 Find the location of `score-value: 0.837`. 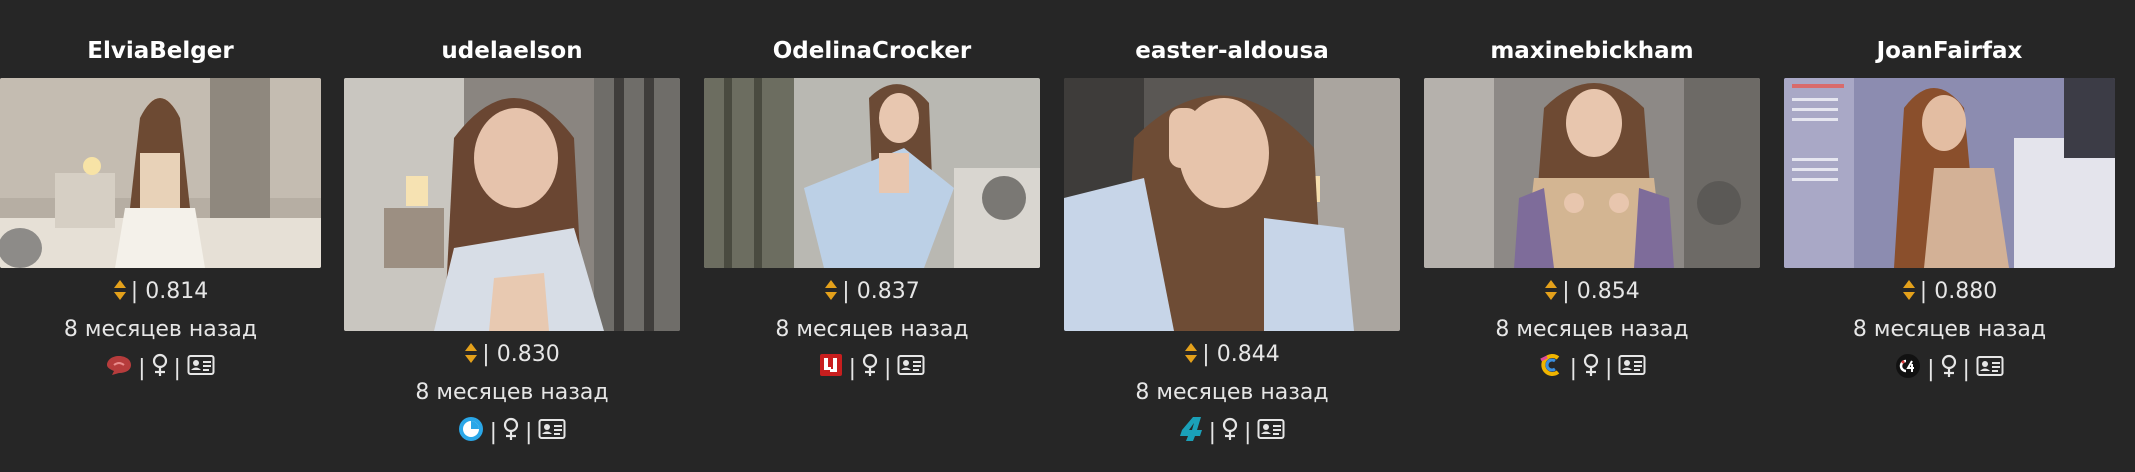

score-value: 0.837 is located at coordinates (888, 291).